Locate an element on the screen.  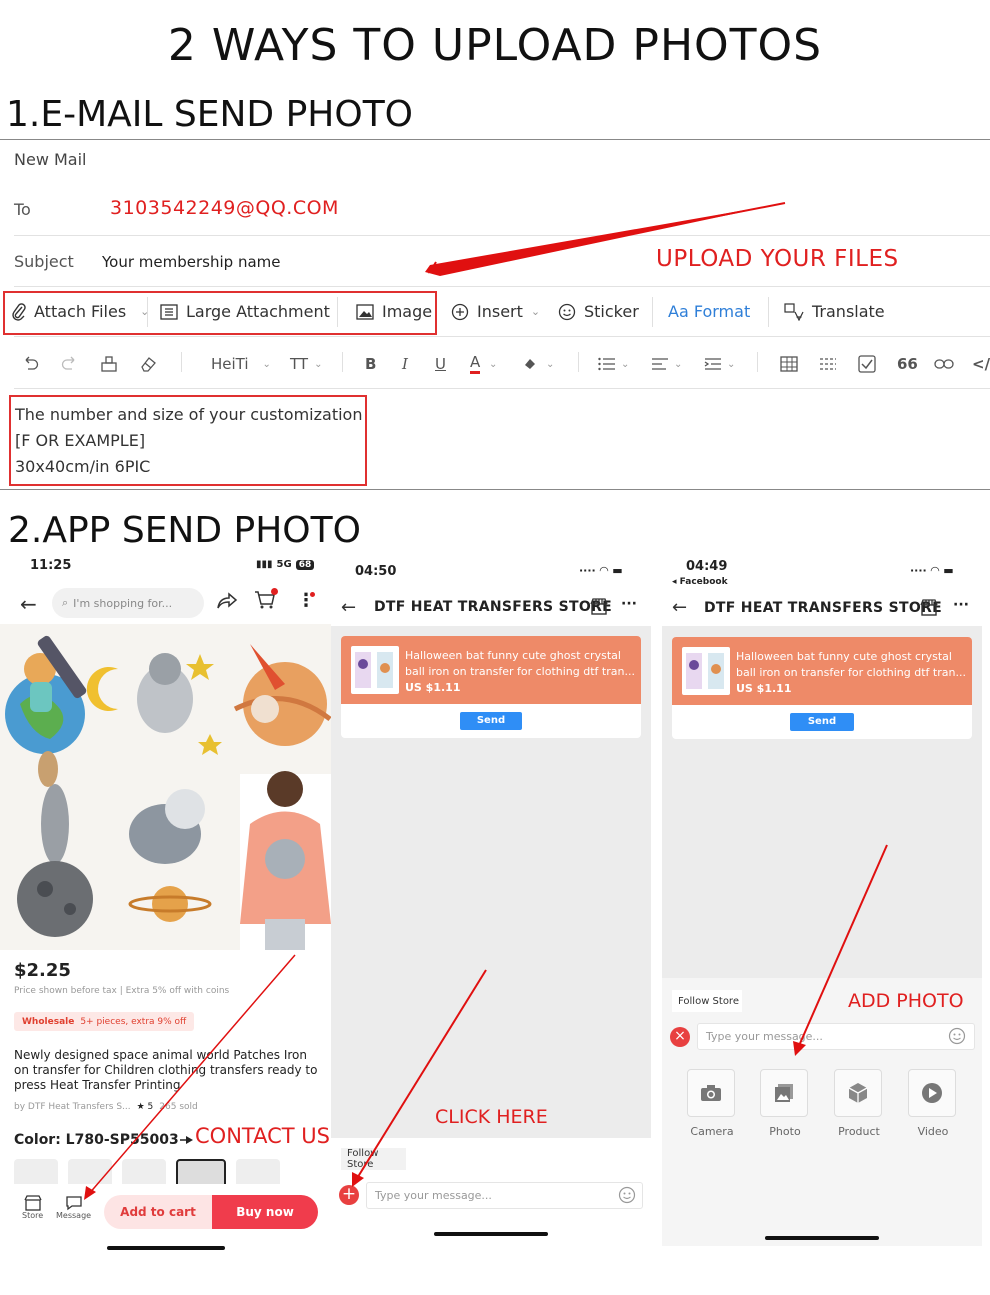
back-app-label: Facebook is located at coordinates (703, 582).